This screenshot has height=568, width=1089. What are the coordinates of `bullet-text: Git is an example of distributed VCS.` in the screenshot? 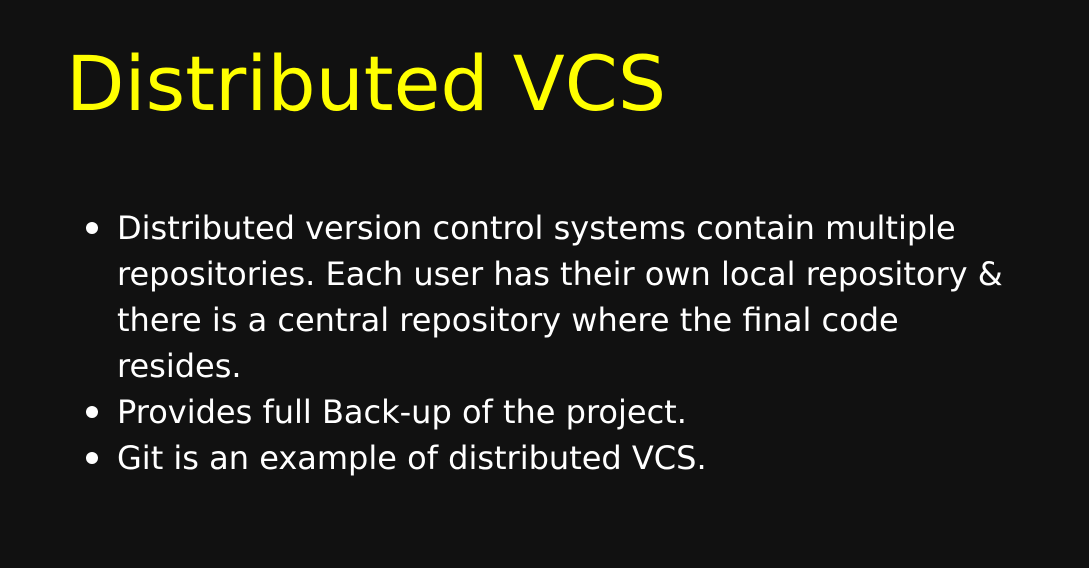 It's located at (412, 458).